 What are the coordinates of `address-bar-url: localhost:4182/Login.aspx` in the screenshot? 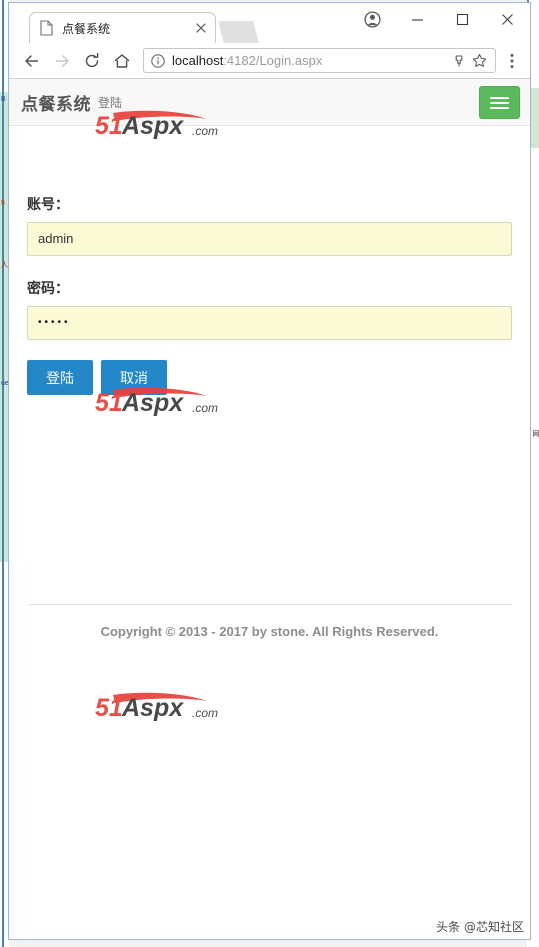 It's located at (311, 60).